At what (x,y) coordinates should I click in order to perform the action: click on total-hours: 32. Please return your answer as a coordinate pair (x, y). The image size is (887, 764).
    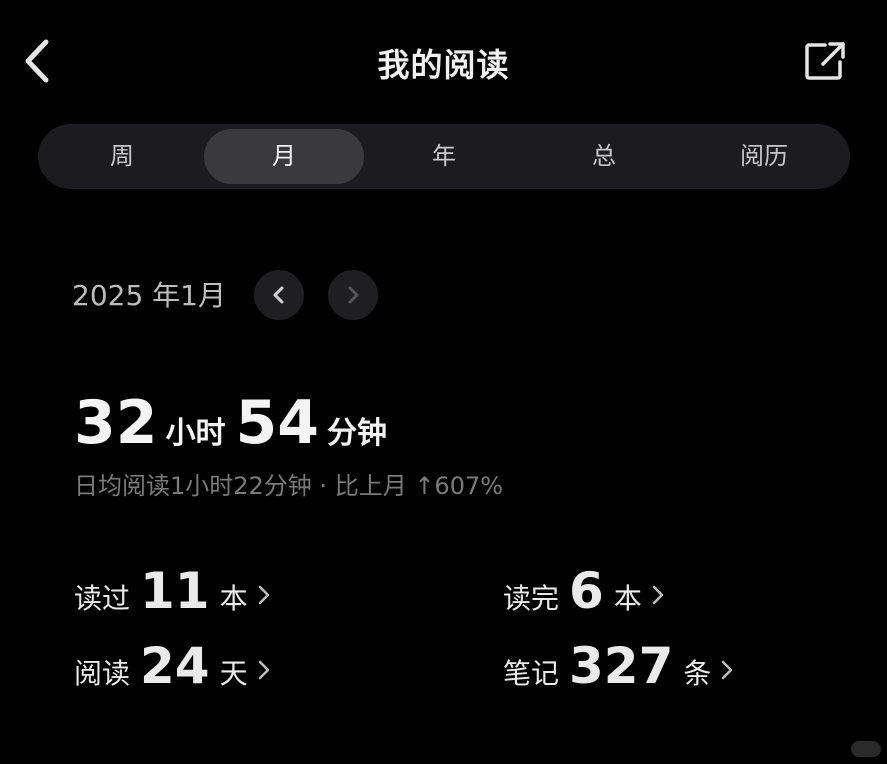
    Looking at the image, I should click on (116, 423).